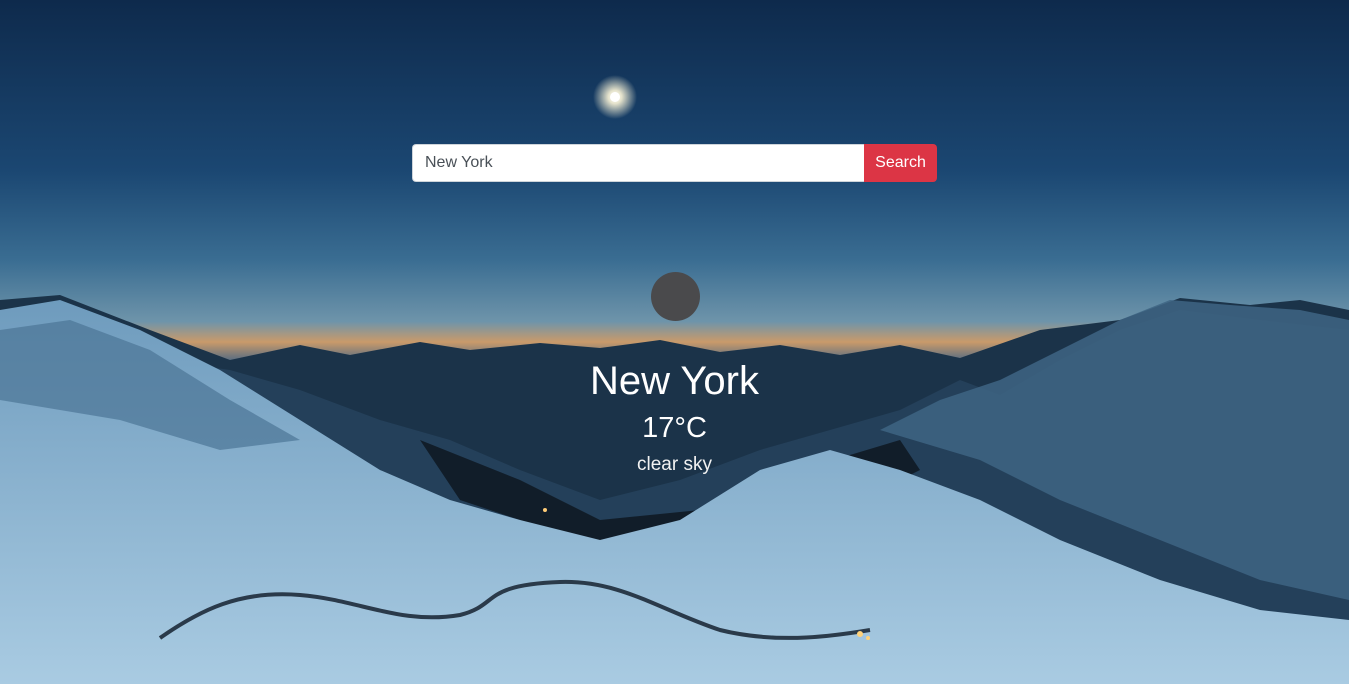 Image resolution: width=1349 pixels, height=684 pixels. Describe the element at coordinates (900, 163) in the screenshot. I see `search-button: Search` at that location.